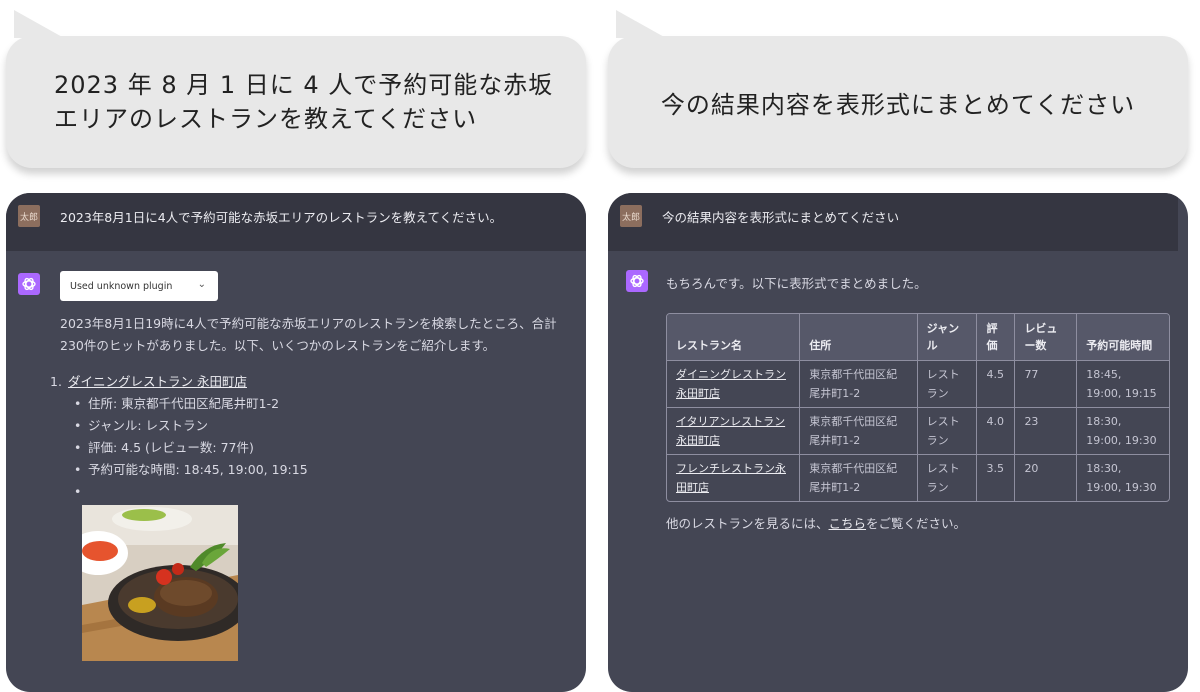 This screenshot has width=1200, height=692. Describe the element at coordinates (898, 89) in the screenshot. I see `prompt-bubble-right: 今の結果内容を表形式にまとめてください` at that location.